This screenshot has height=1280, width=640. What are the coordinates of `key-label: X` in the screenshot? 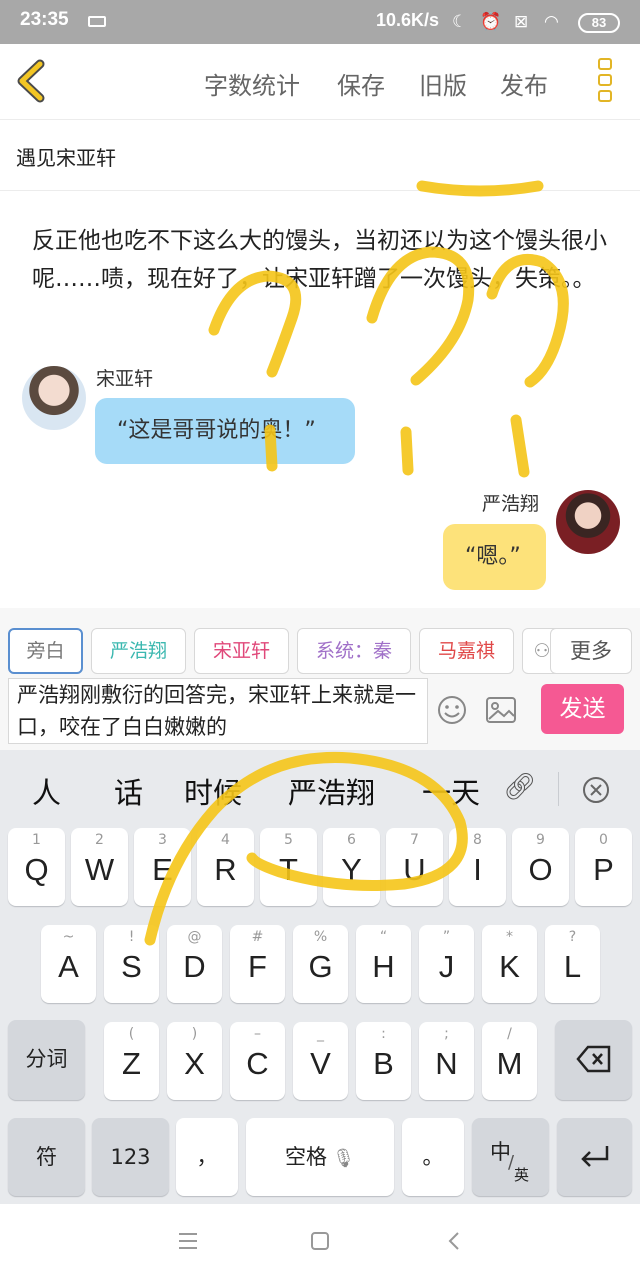 It's located at (194, 1063).